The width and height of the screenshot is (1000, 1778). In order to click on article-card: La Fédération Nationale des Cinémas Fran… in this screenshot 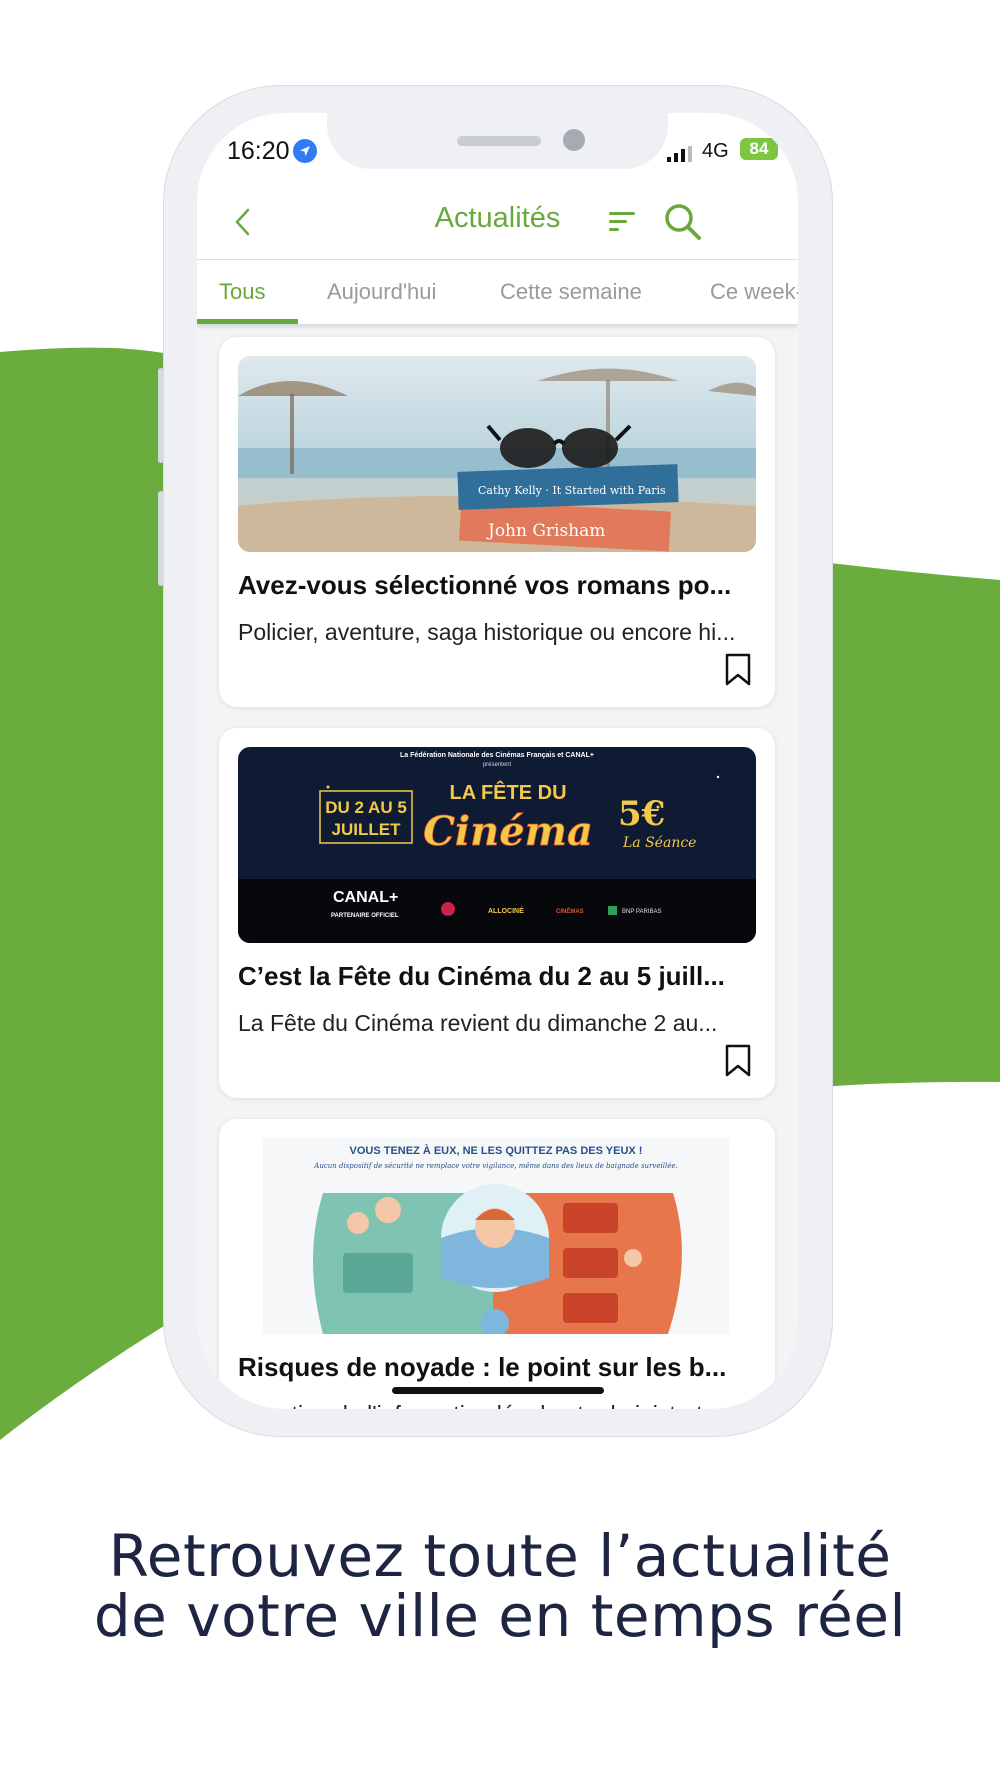, I will do `click(497, 913)`.